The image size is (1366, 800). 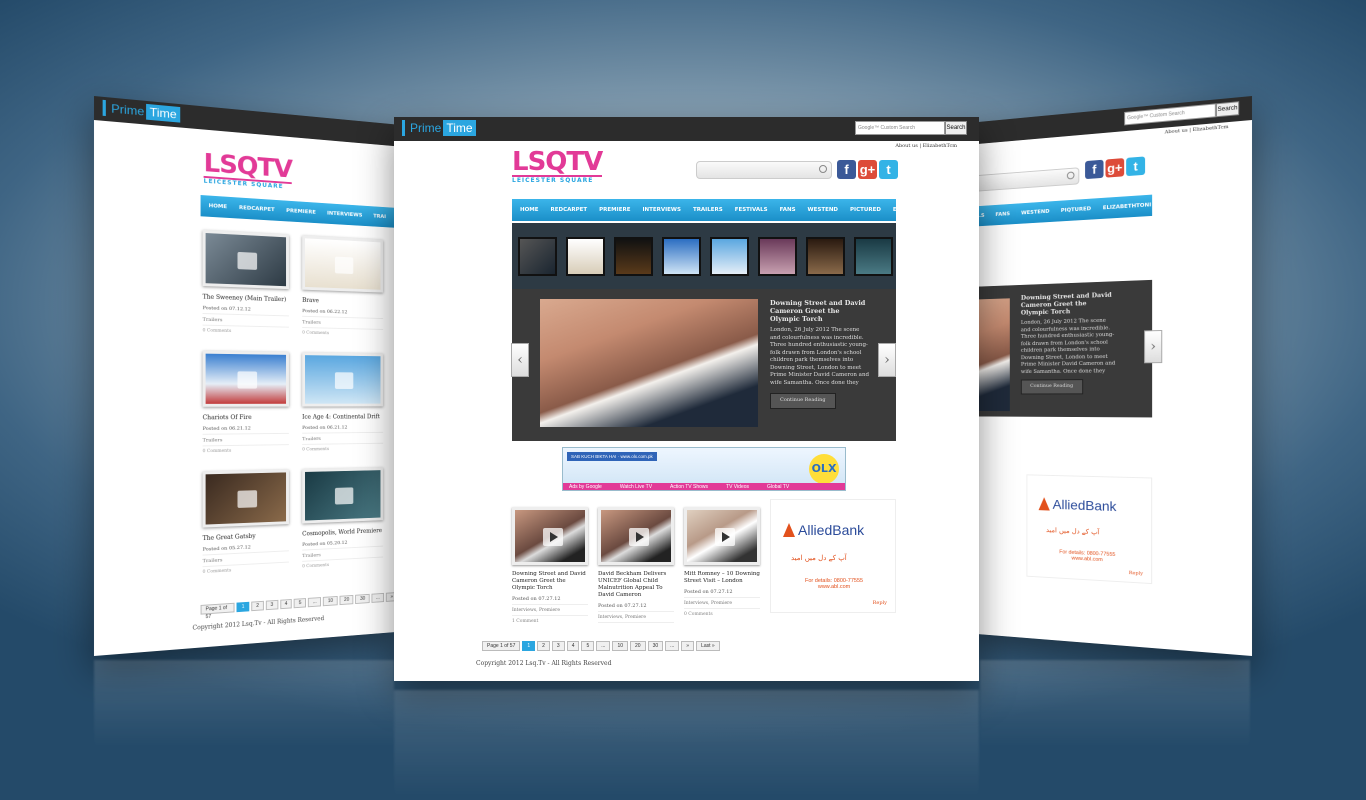 I want to click on ad-link: Action TV Shows, so click(x=689, y=487).